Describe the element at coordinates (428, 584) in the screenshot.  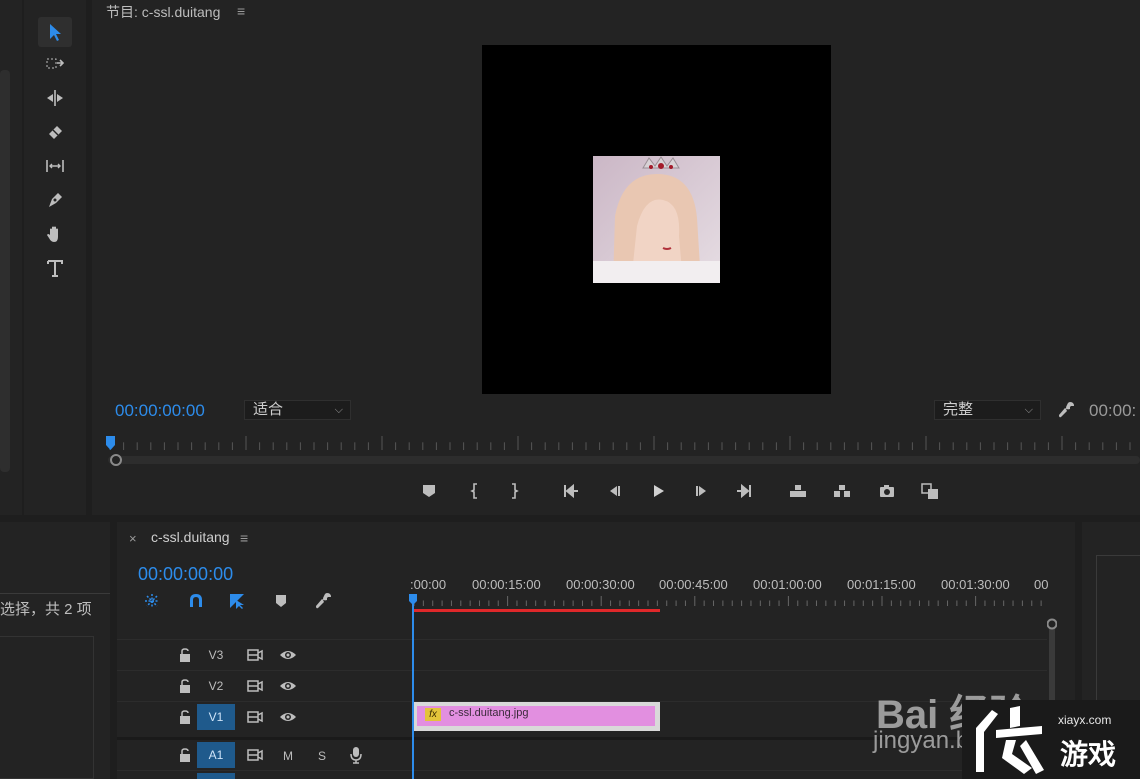
I see `ruler-label: :00:00` at that location.